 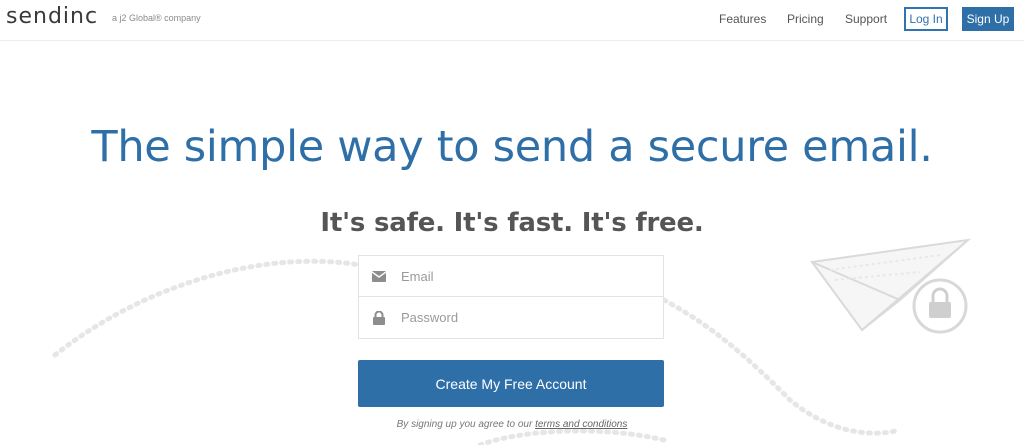 I want to click on email-input, so click(x=531, y=276).